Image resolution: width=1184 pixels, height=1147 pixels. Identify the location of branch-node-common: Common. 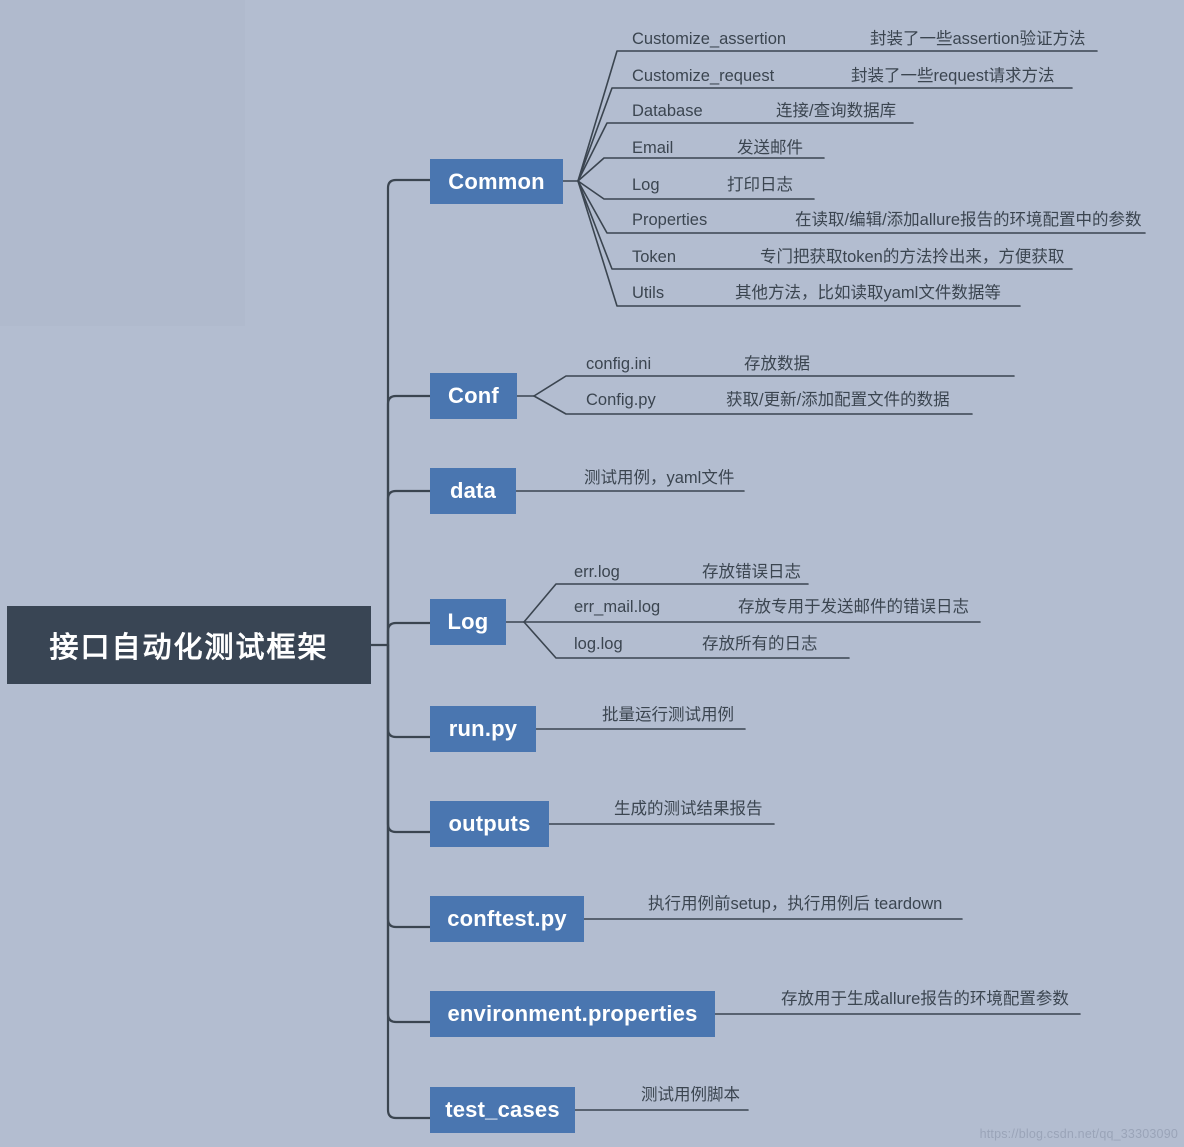
(496, 181).